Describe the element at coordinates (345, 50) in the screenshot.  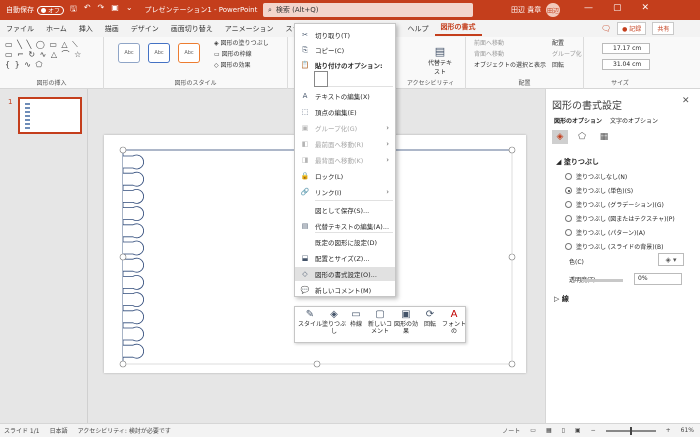
I see `context-menu-item: ⎘ コピー(C)` at that location.